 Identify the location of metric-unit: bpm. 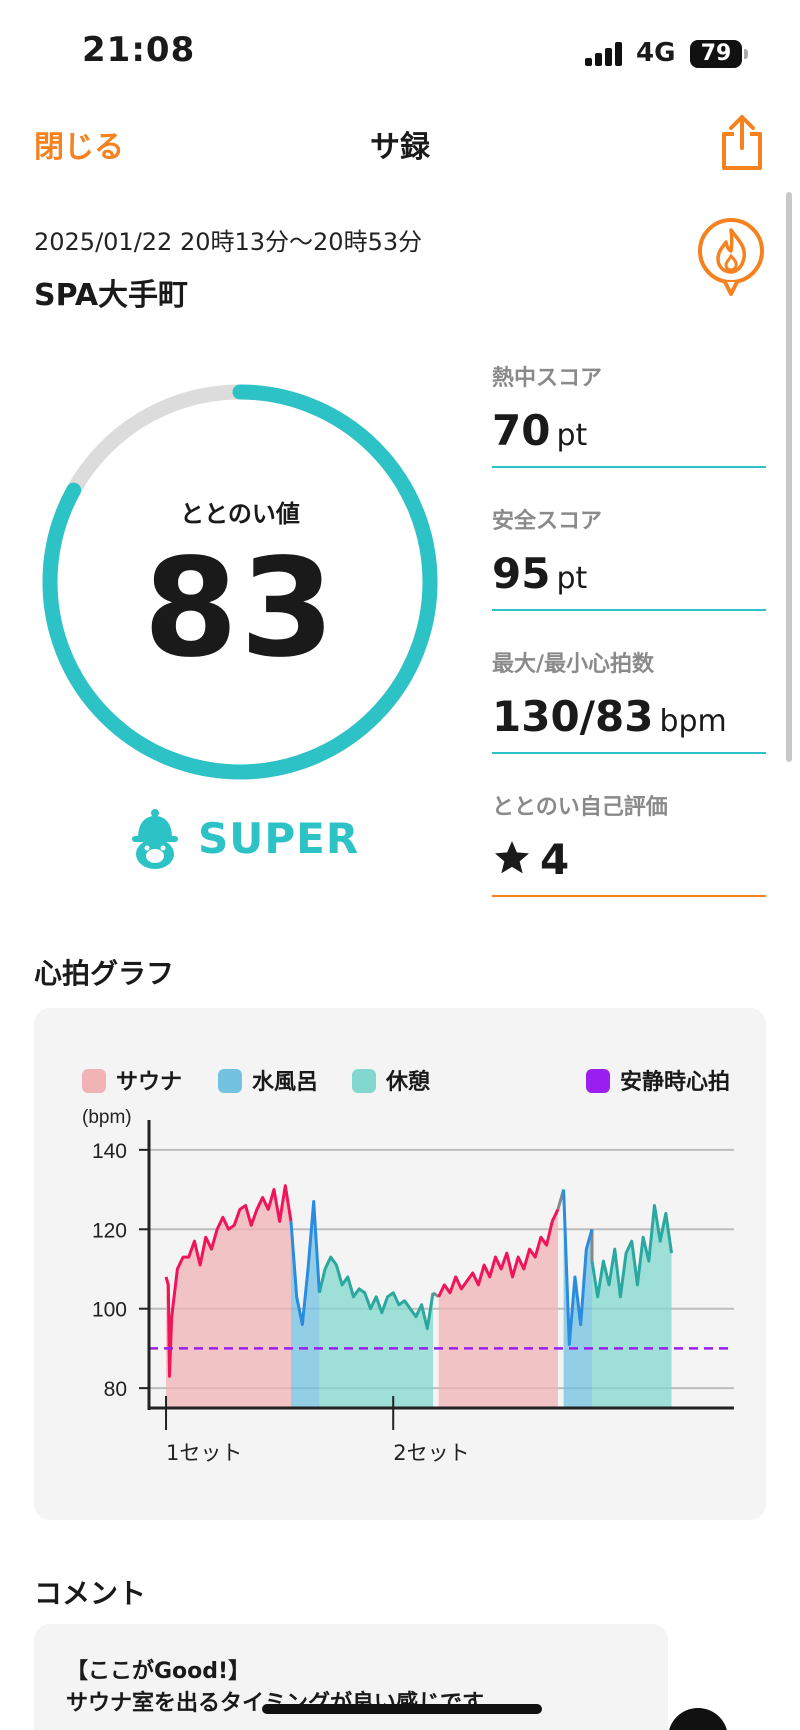
(693, 721).